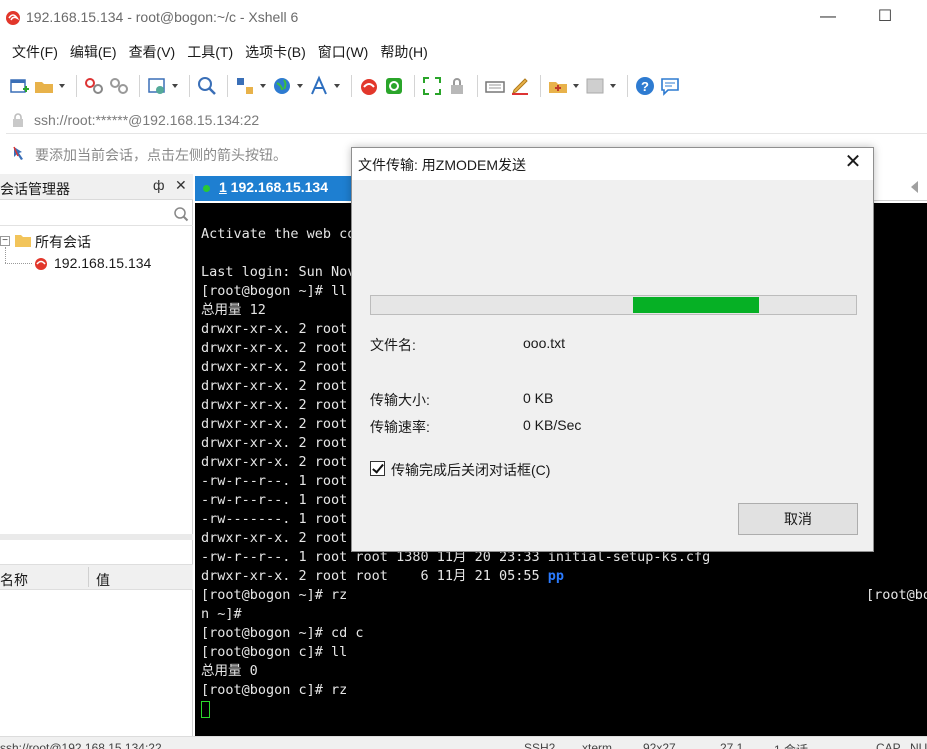  Describe the element at coordinates (394, 86) in the screenshot. I see `xmanager-icon` at that location.